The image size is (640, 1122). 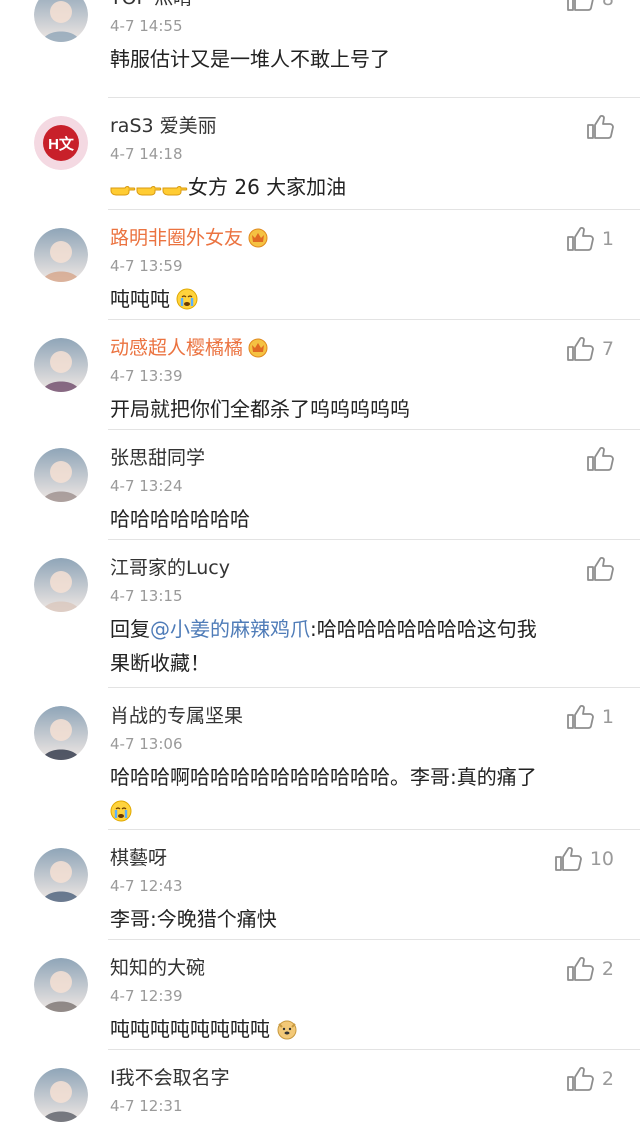 I want to click on timestamp: 4-7 13:06, so click(x=146, y=744).